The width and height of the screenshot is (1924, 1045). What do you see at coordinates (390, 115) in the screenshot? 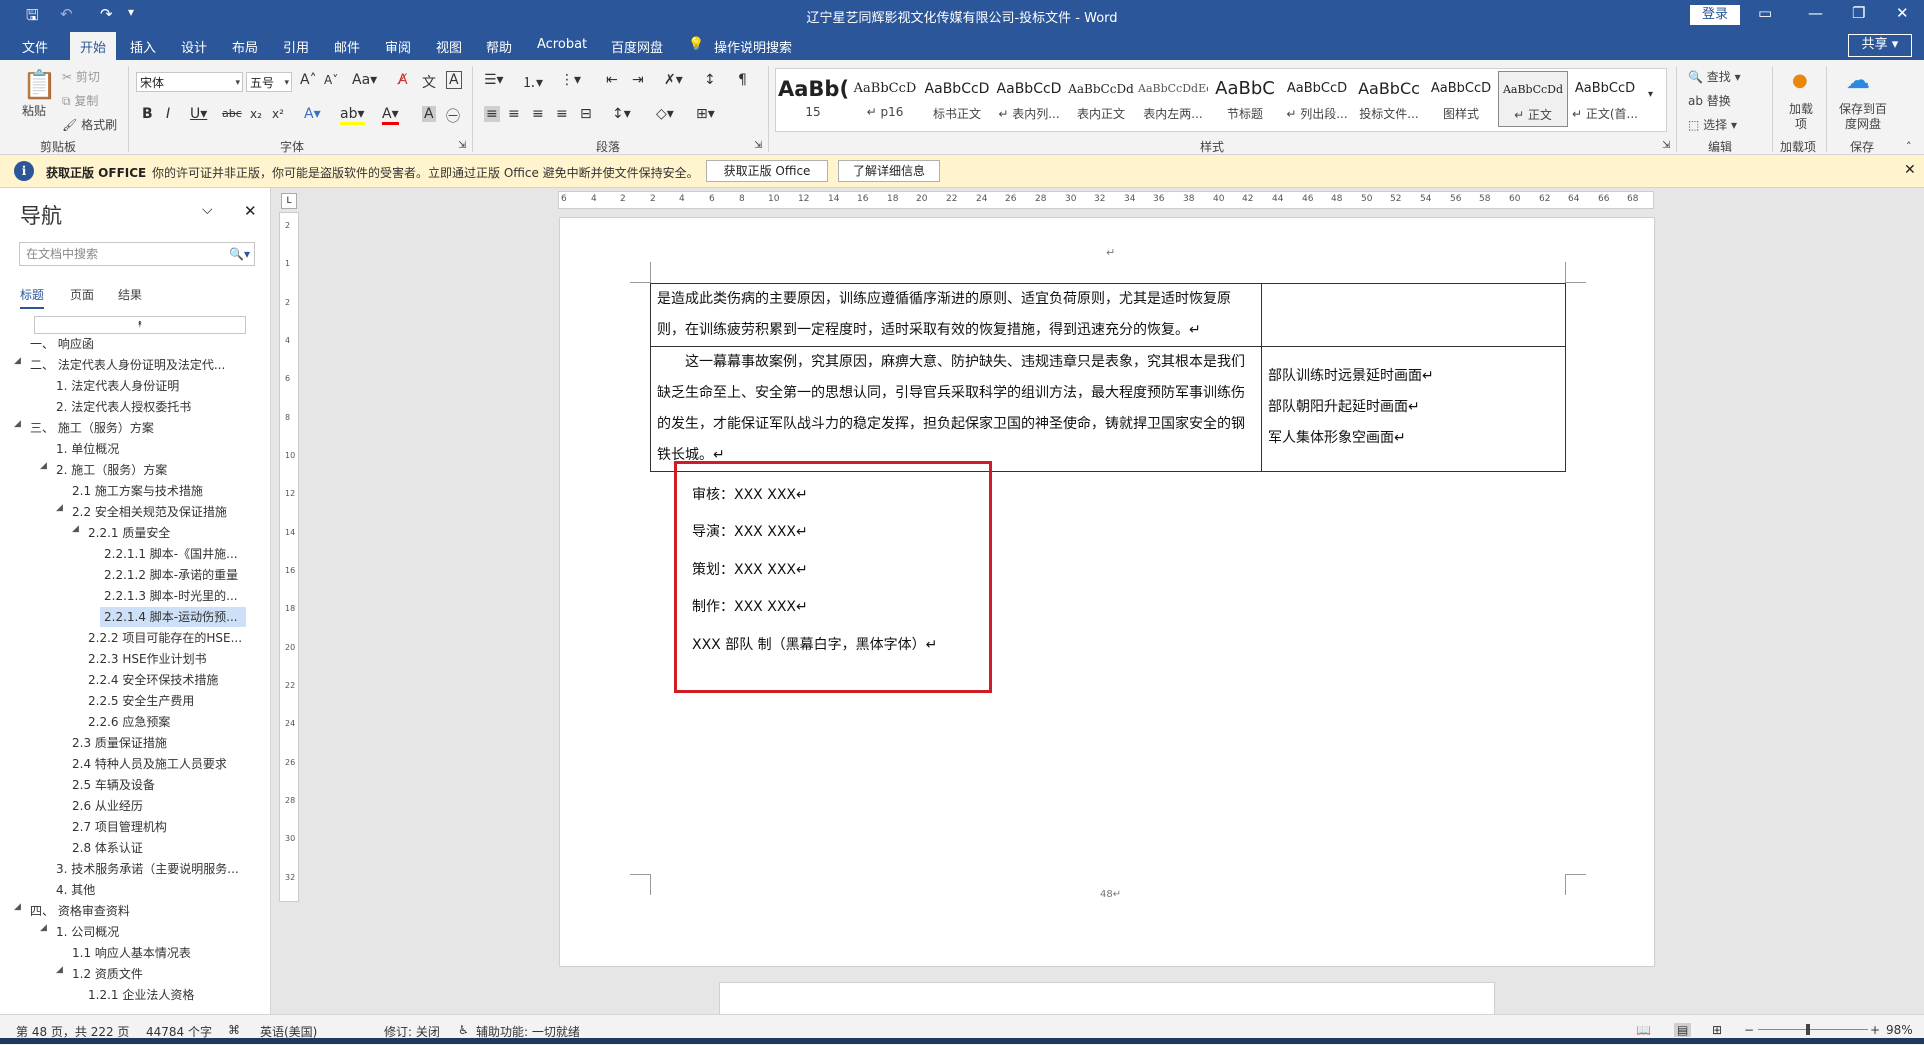
I see `font-color-icon: A▾` at bounding box center [390, 115].